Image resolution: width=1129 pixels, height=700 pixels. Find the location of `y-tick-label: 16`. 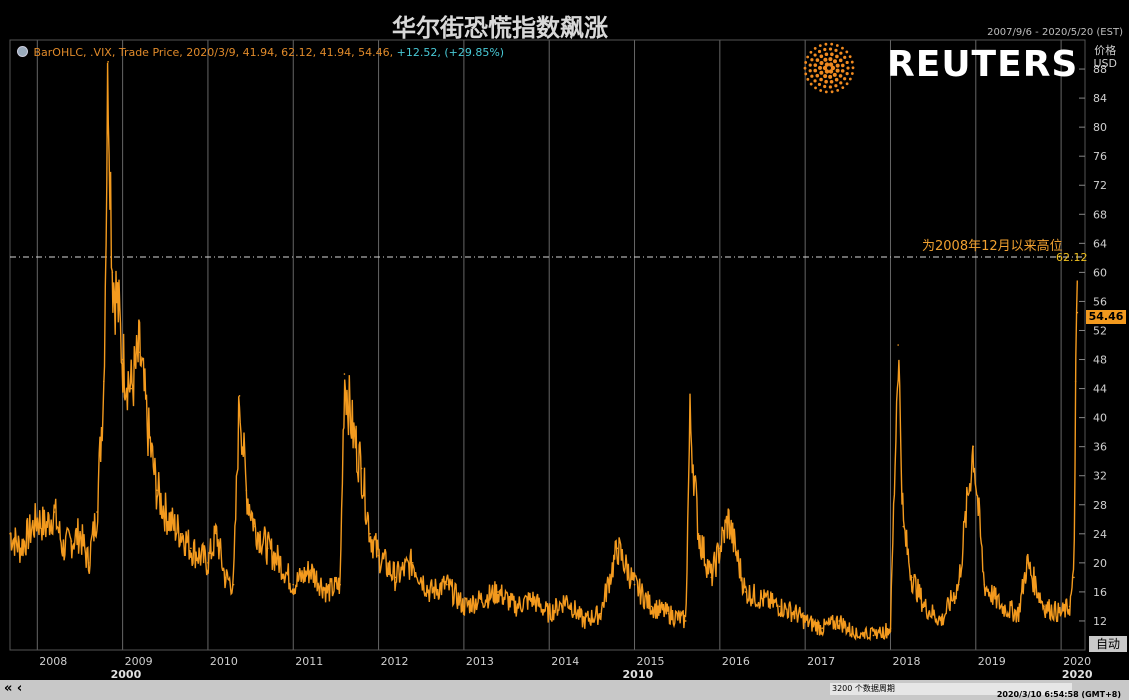

y-tick-label: 16 is located at coordinates (1100, 592).